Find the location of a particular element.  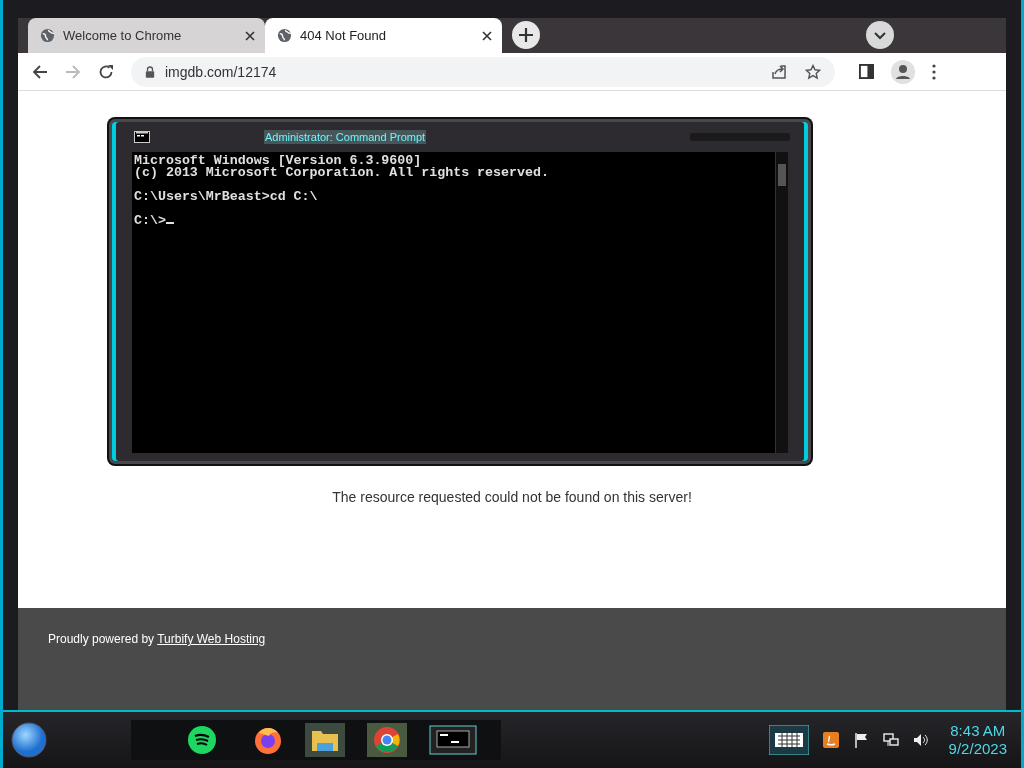

error-message: The resource requested could not be found on this server! is located at coordinates (512, 497).